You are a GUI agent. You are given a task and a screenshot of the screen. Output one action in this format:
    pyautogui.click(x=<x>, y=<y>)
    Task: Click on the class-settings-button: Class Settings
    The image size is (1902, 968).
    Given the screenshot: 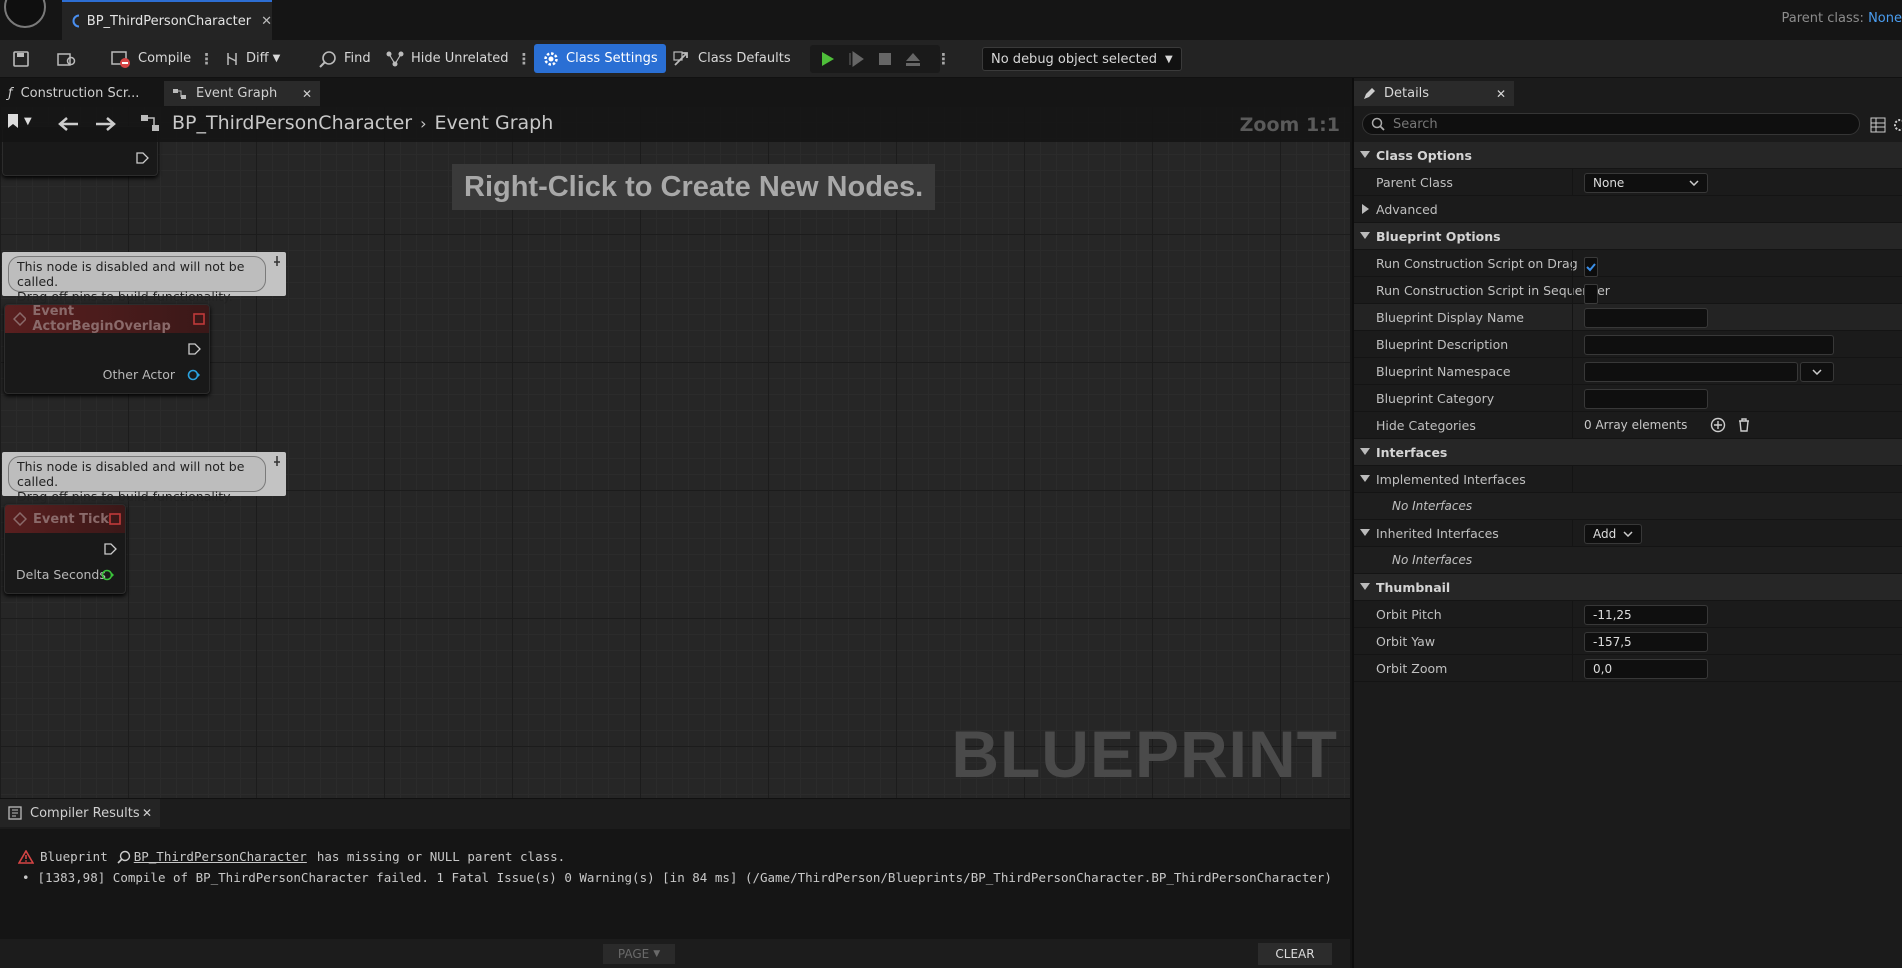 What is the action you would take?
    pyautogui.click(x=600, y=58)
    